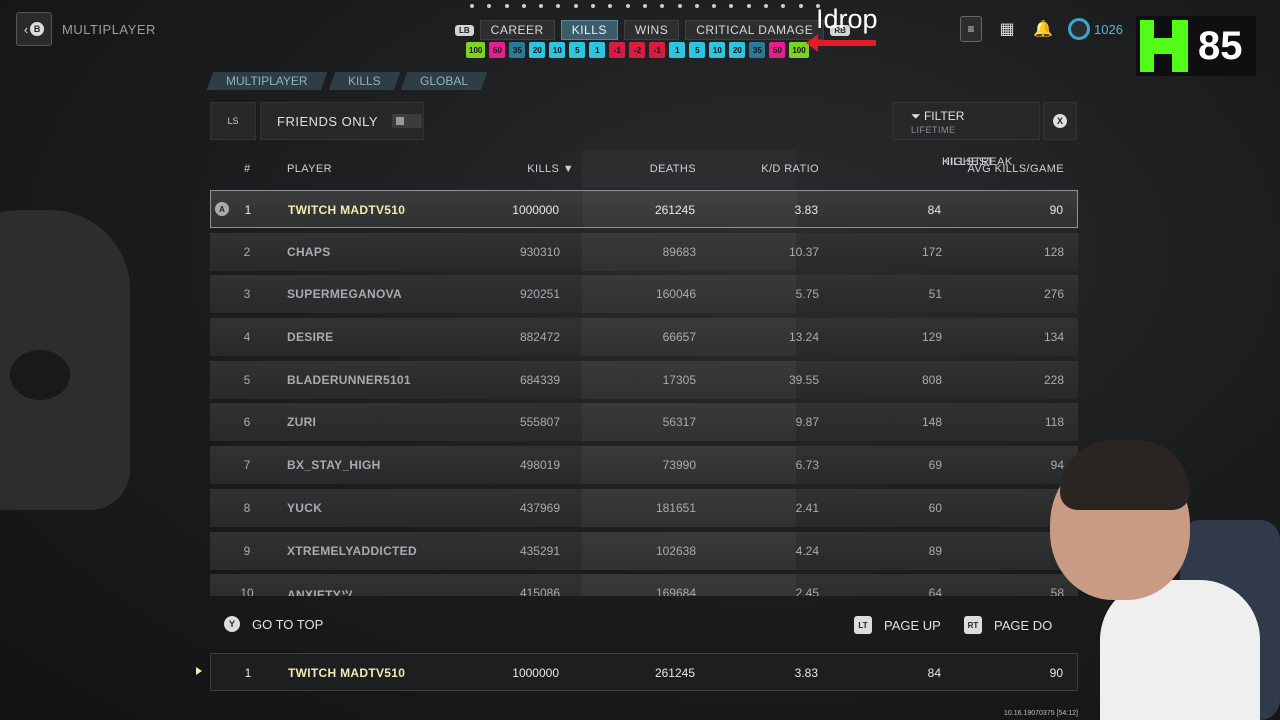  What do you see at coordinates (320, 592) in the screenshot?
I see `row-player-name: ANXIETYツ` at bounding box center [320, 592].